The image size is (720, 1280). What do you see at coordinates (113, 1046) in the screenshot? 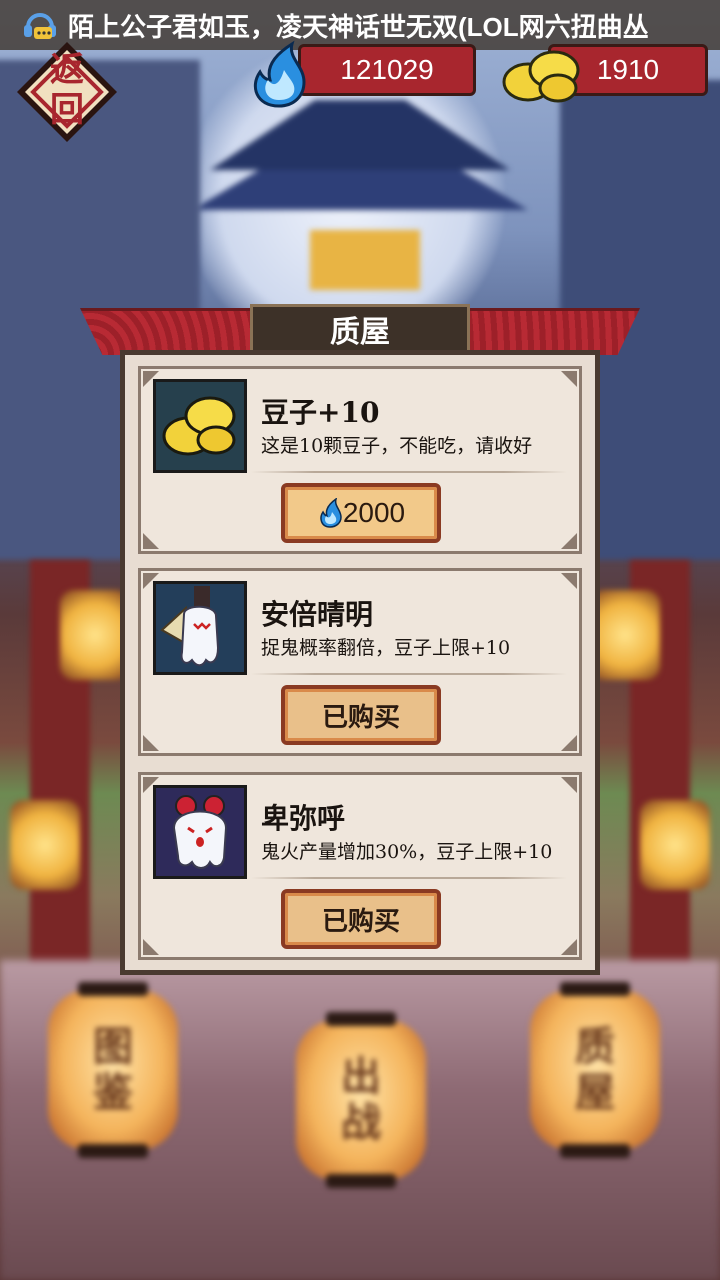
I see `nav-label-line1: 图` at bounding box center [113, 1046].